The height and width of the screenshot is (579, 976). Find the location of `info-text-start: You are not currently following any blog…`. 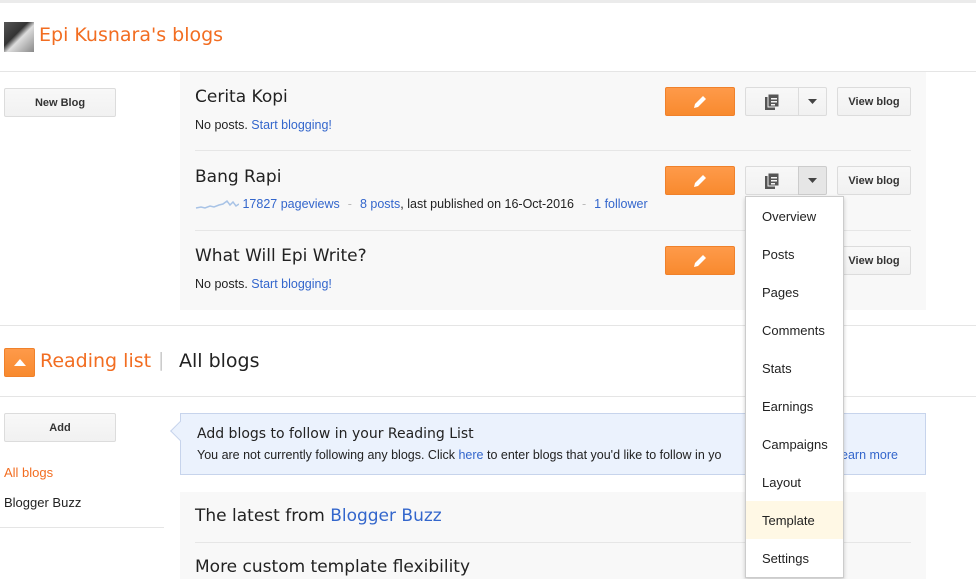

info-text-start: You are not currently following any blog… is located at coordinates (328, 455).